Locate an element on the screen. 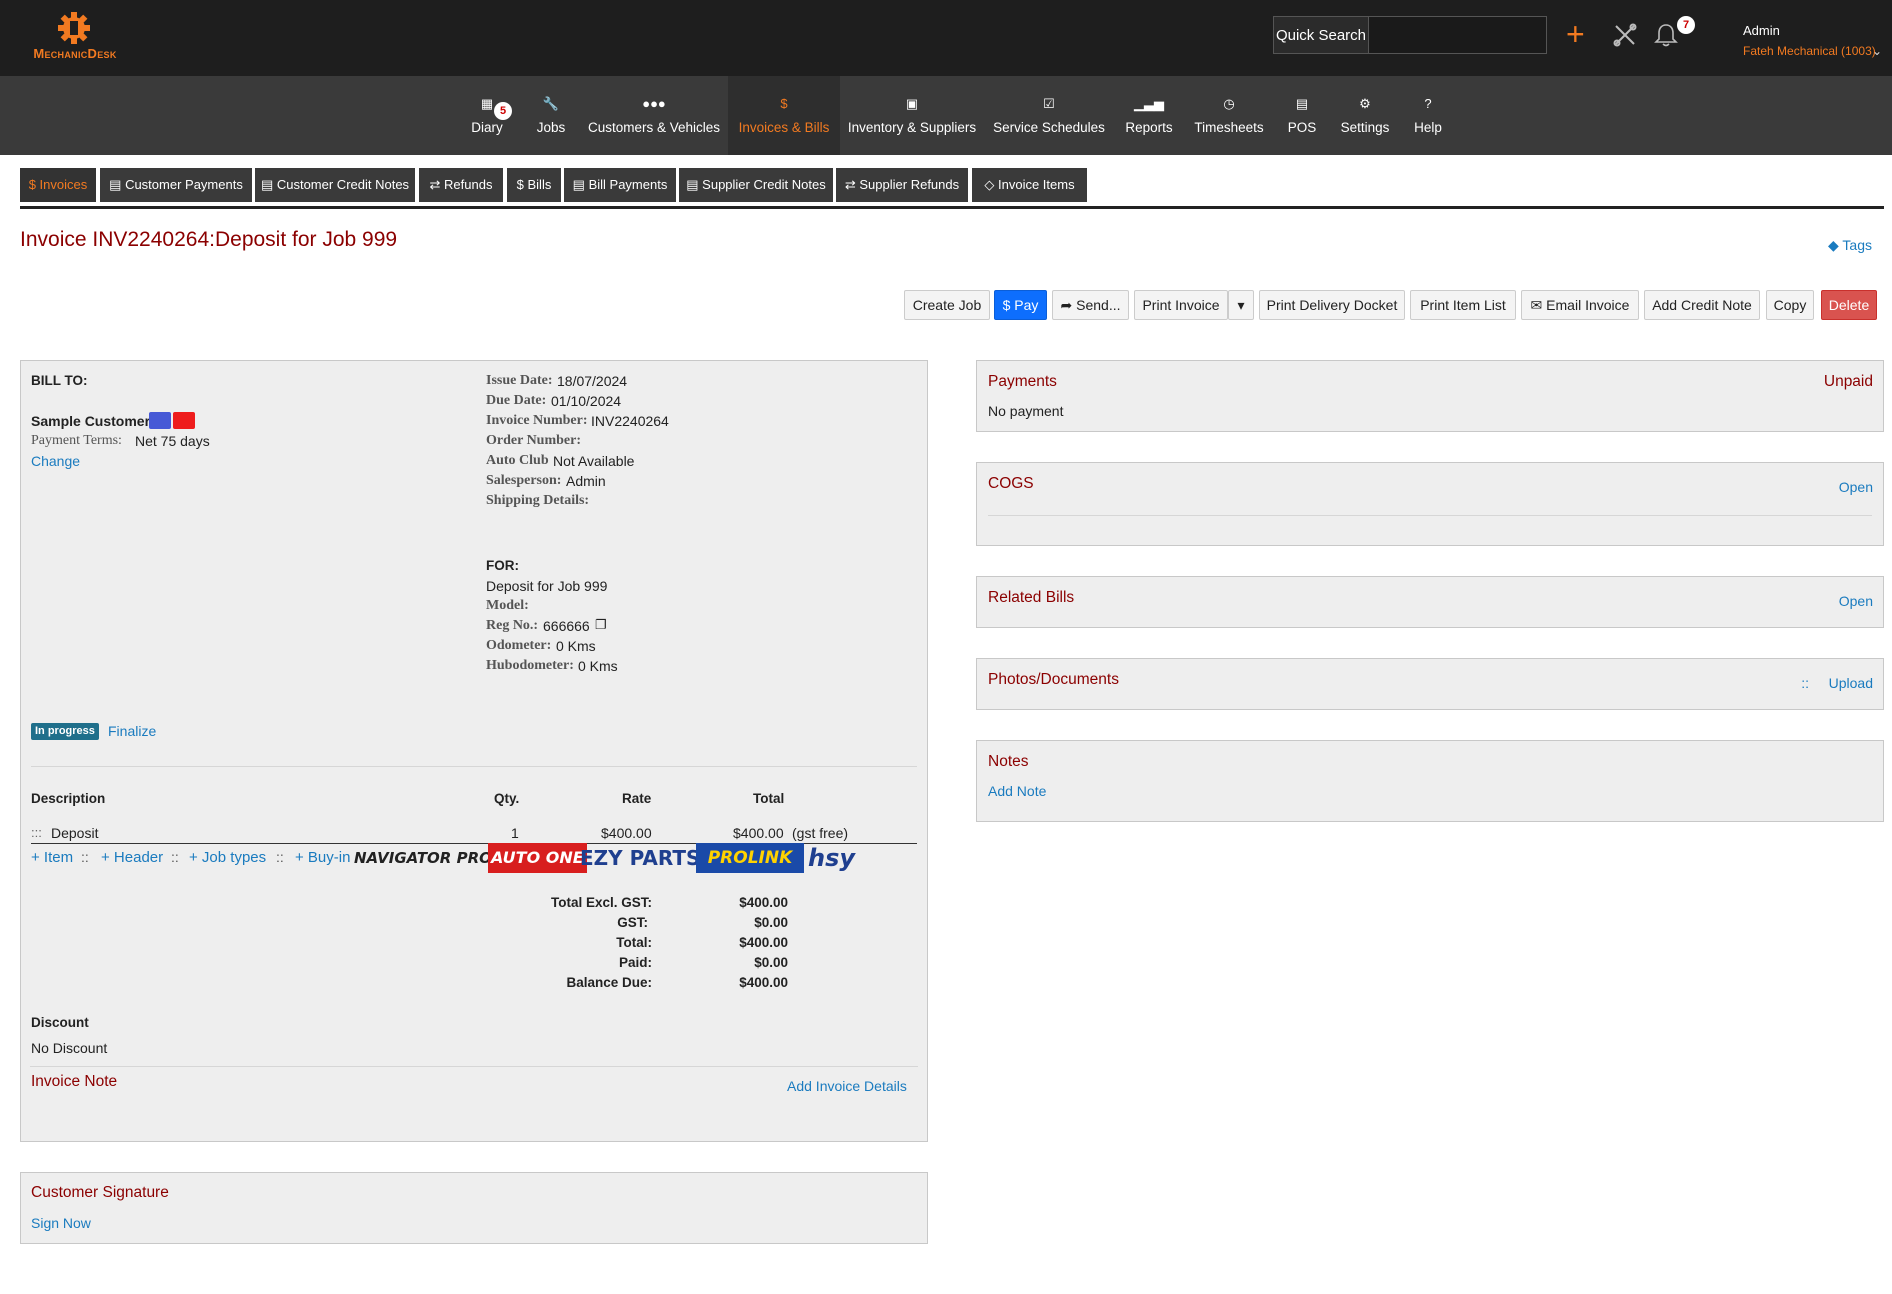 The height and width of the screenshot is (1294, 1892). sign-now-link: Sign Now is located at coordinates (61, 1223).